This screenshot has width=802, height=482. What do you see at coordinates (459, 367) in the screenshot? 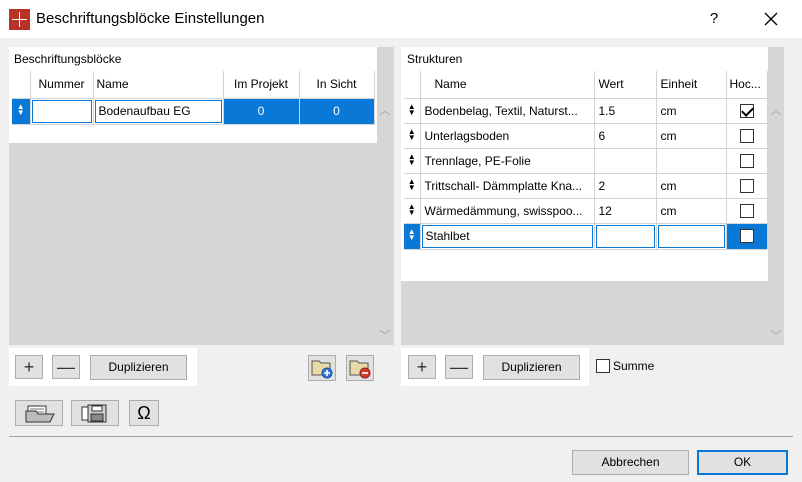
I see `remove-structure-button: —` at bounding box center [459, 367].